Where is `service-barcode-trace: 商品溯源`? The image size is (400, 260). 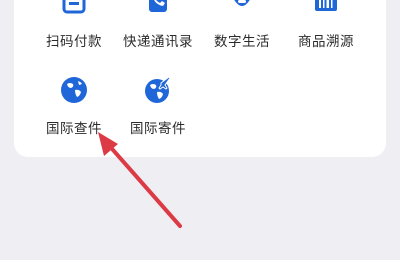
service-barcode-trace: 商品溯源 is located at coordinates (326, 27).